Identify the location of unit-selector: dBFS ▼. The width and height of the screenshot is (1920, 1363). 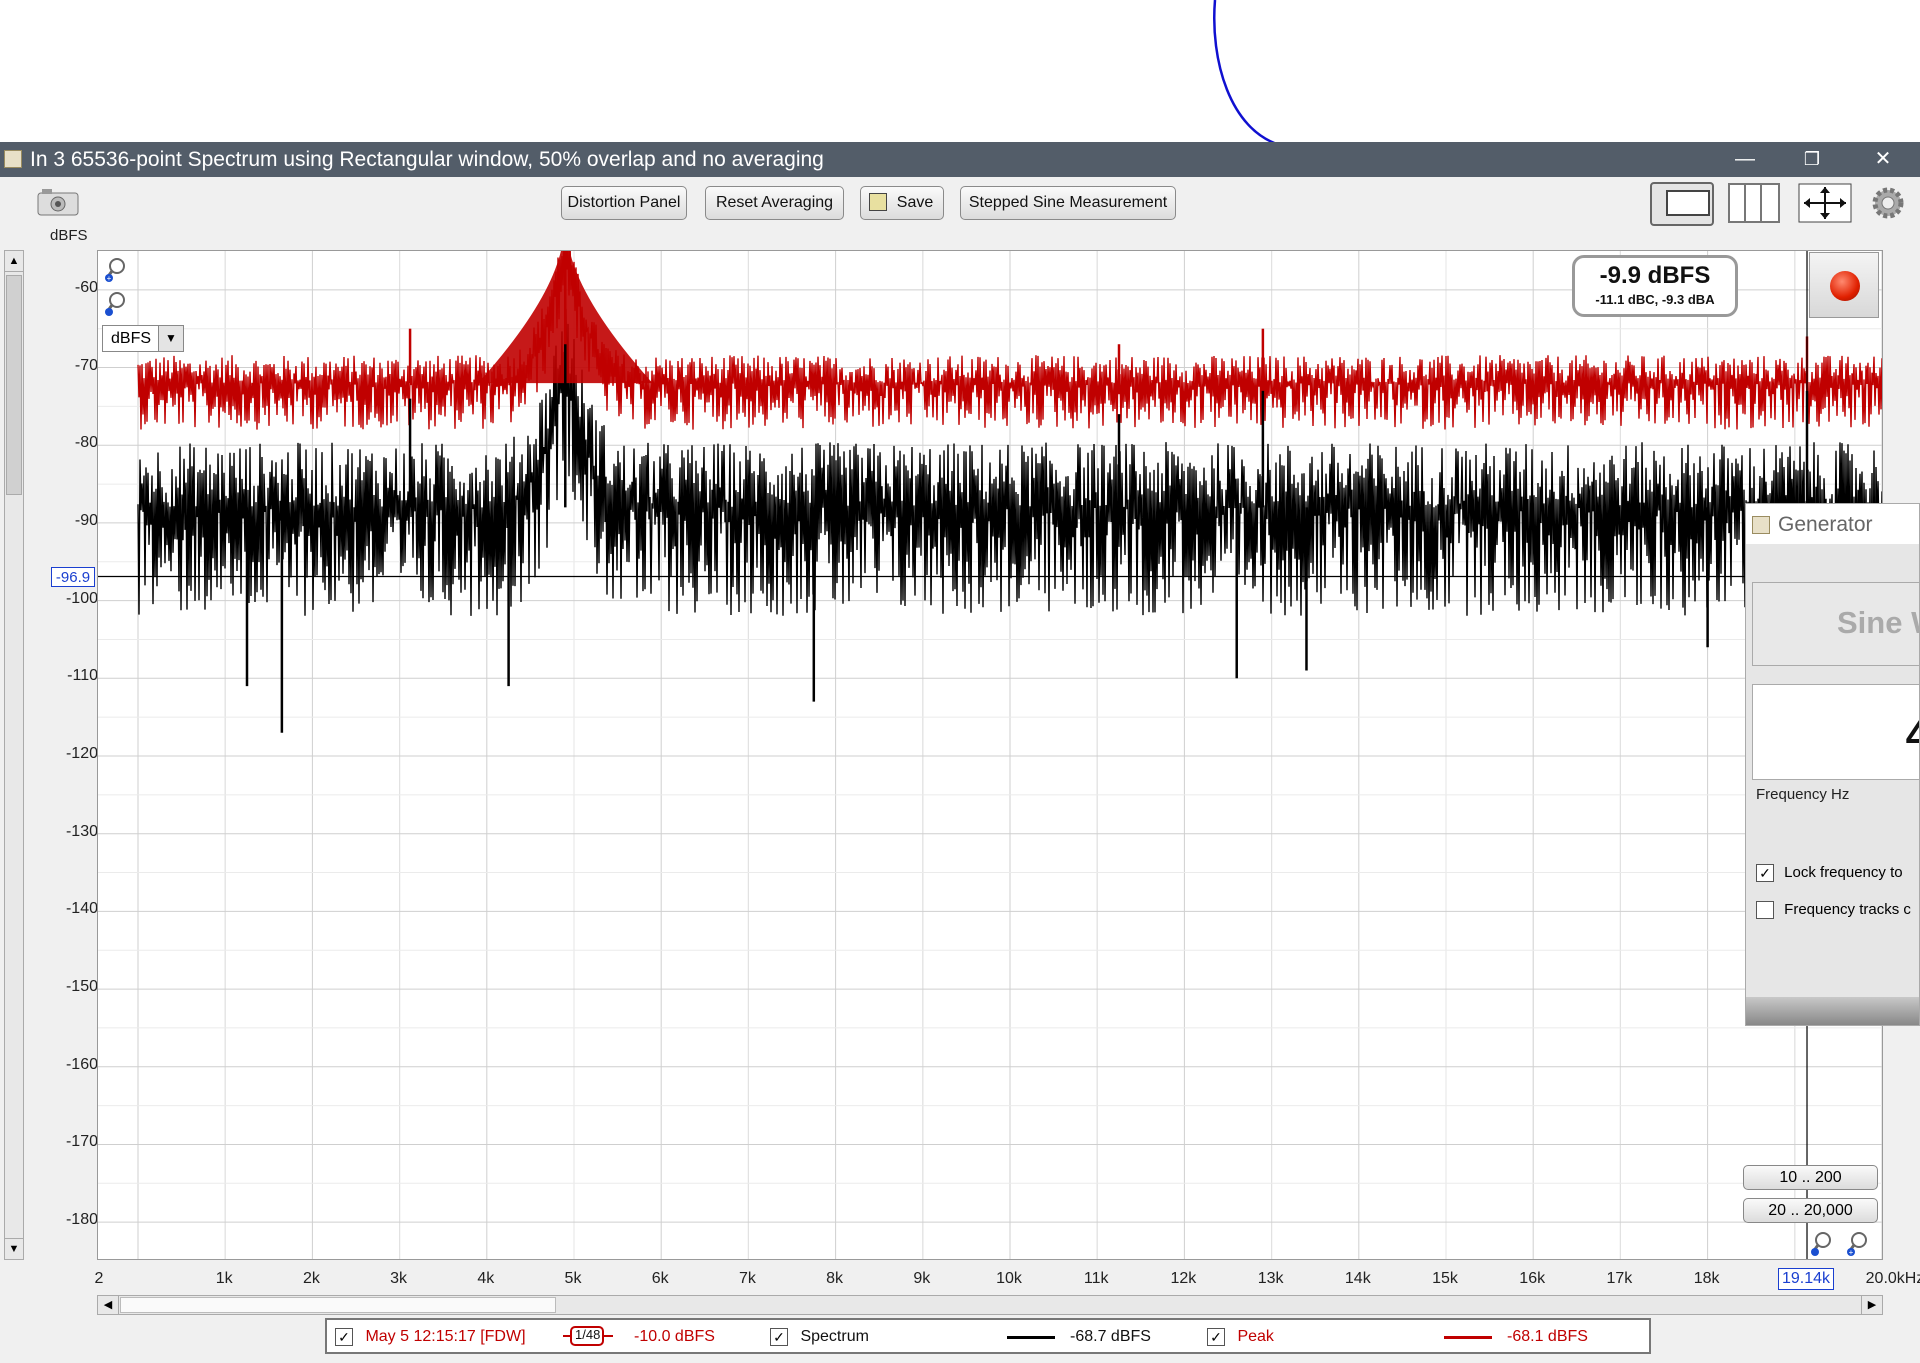
(143, 338).